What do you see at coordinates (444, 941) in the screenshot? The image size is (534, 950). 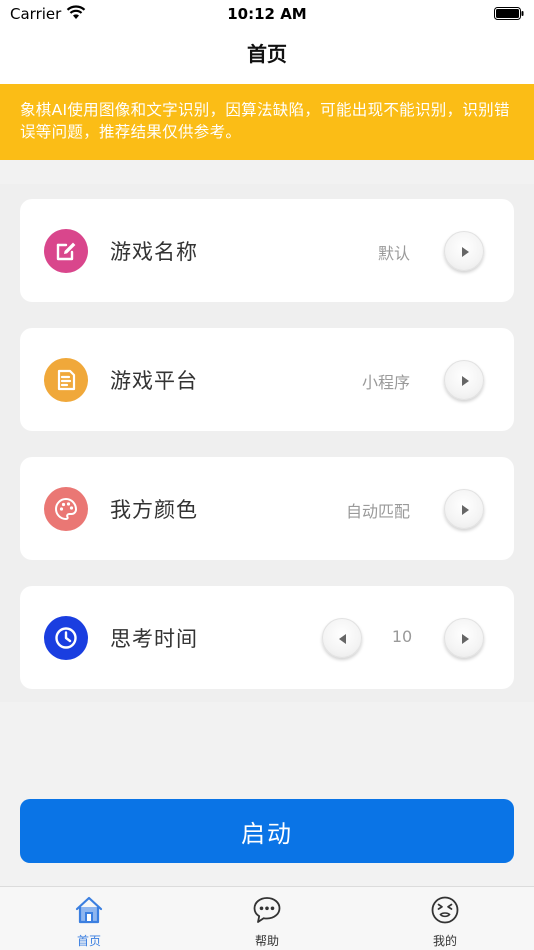 I see `tab-label: 我的` at bounding box center [444, 941].